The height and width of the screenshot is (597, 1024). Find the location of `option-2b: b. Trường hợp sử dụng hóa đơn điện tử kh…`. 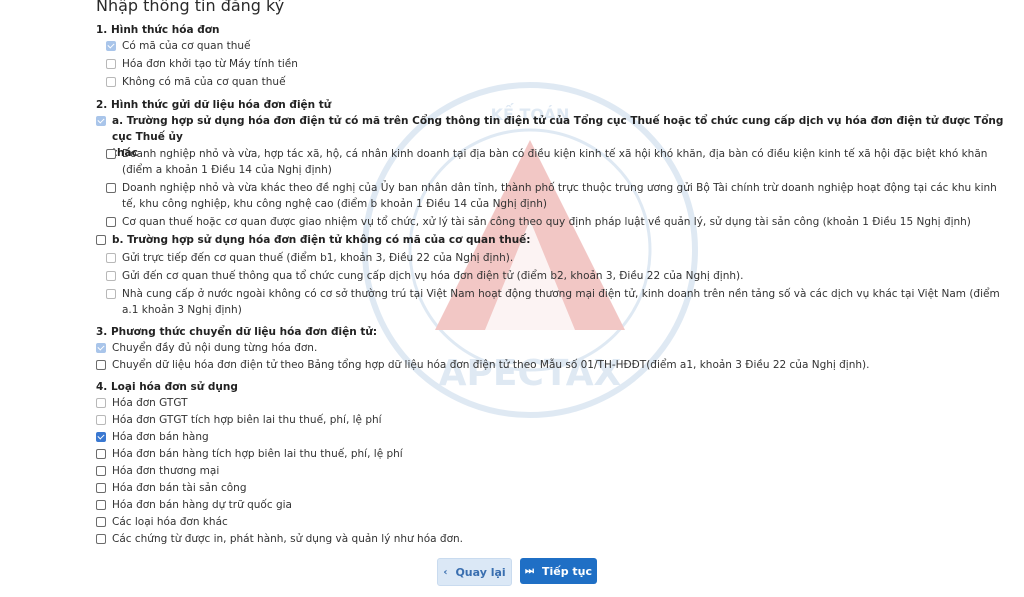

option-2b: b. Trường hợp sử dụng hóa đơn điện tử kh… is located at coordinates (313, 240).